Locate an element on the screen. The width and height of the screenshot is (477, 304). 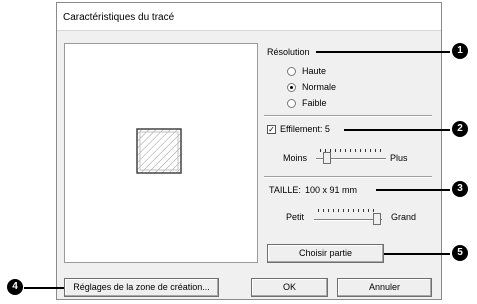
effilement-checkbox: ✓ is located at coordinates (271, 129).